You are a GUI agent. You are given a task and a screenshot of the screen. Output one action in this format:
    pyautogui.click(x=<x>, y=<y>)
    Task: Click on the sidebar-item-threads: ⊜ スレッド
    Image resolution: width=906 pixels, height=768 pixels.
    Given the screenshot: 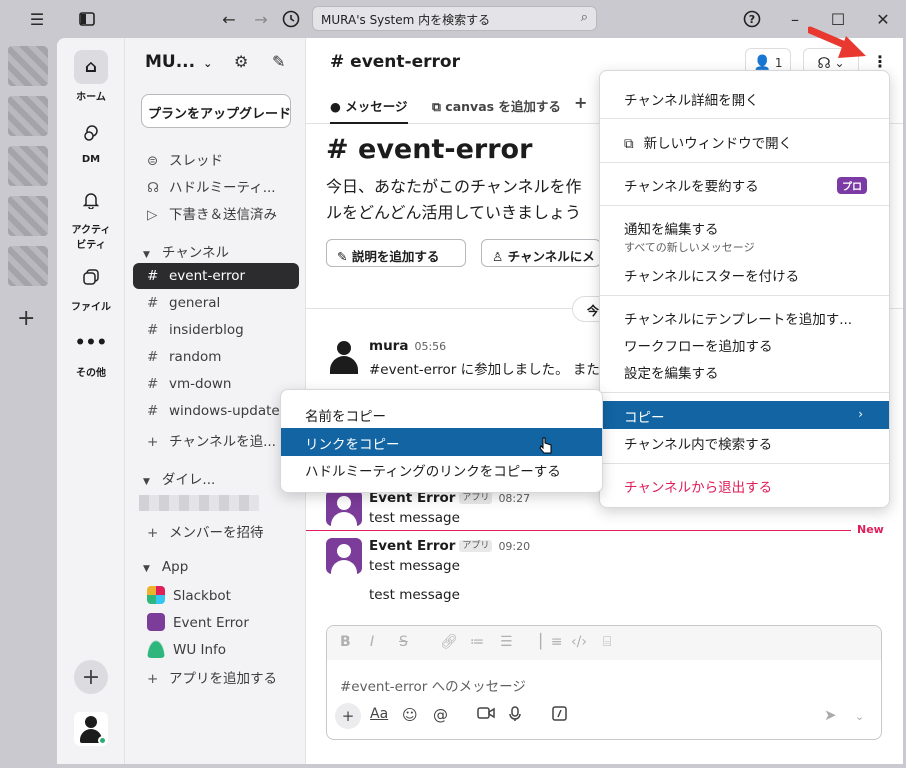 What is the action you would take?
    pyautogui.click(x=216, y=157)
    